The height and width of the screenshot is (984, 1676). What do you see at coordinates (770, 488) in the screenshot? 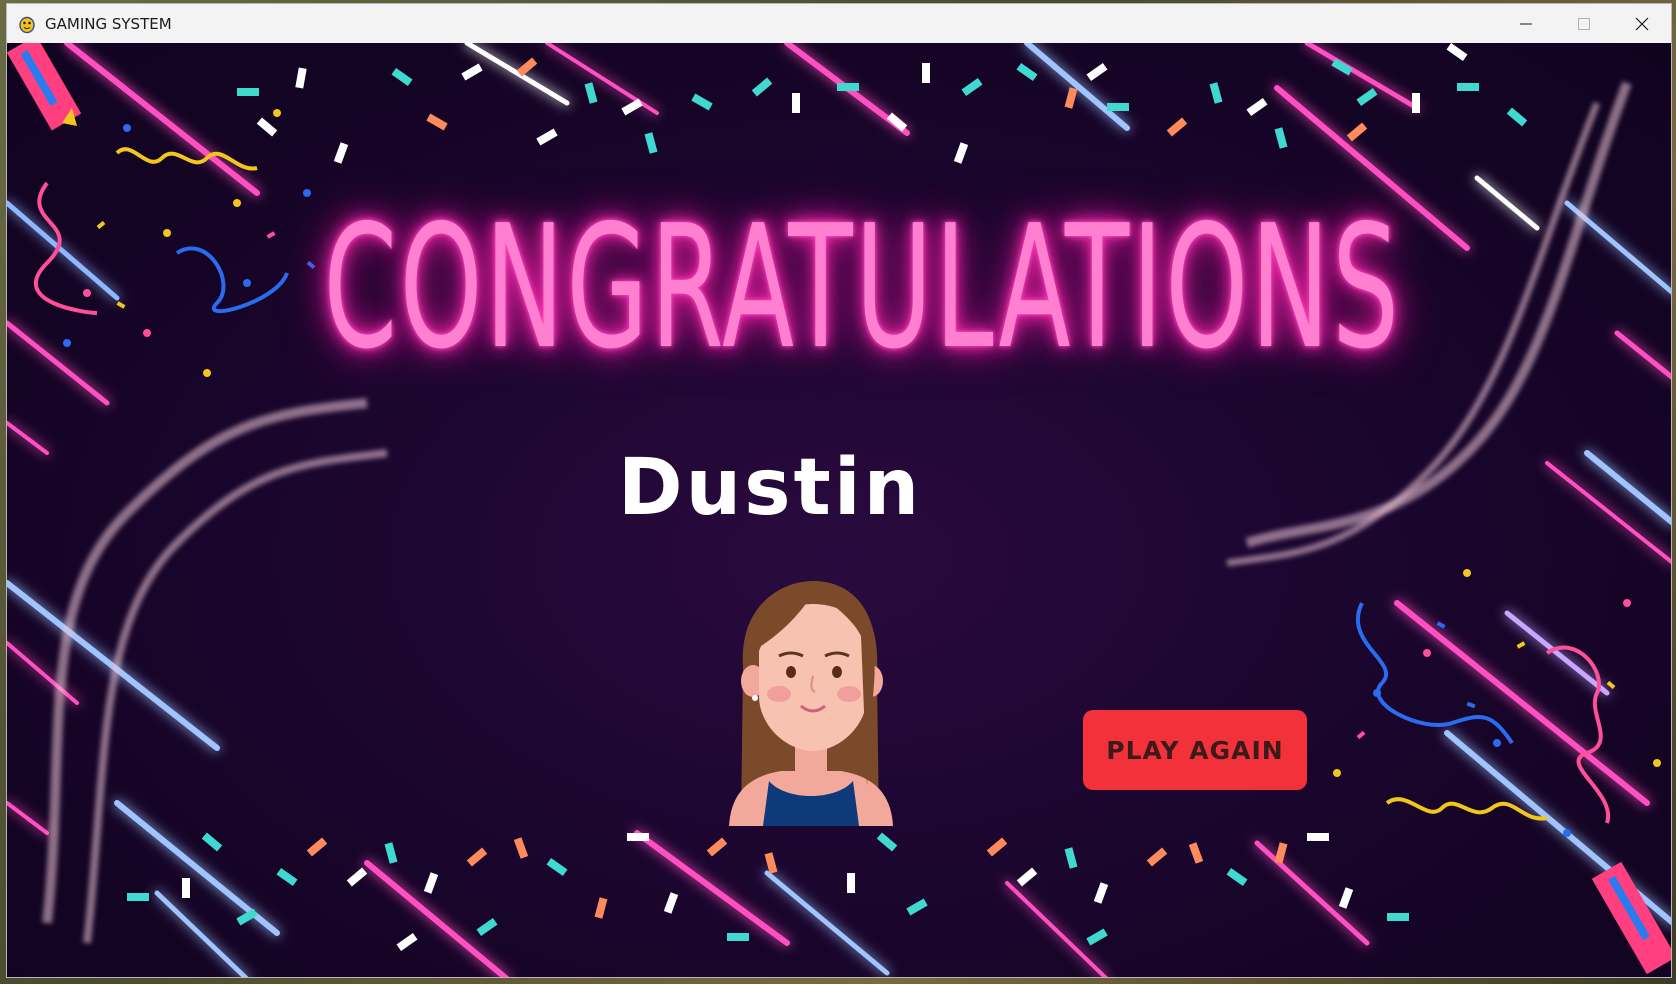
I see `player-name: Dustin` at bounding box center [770, 488].